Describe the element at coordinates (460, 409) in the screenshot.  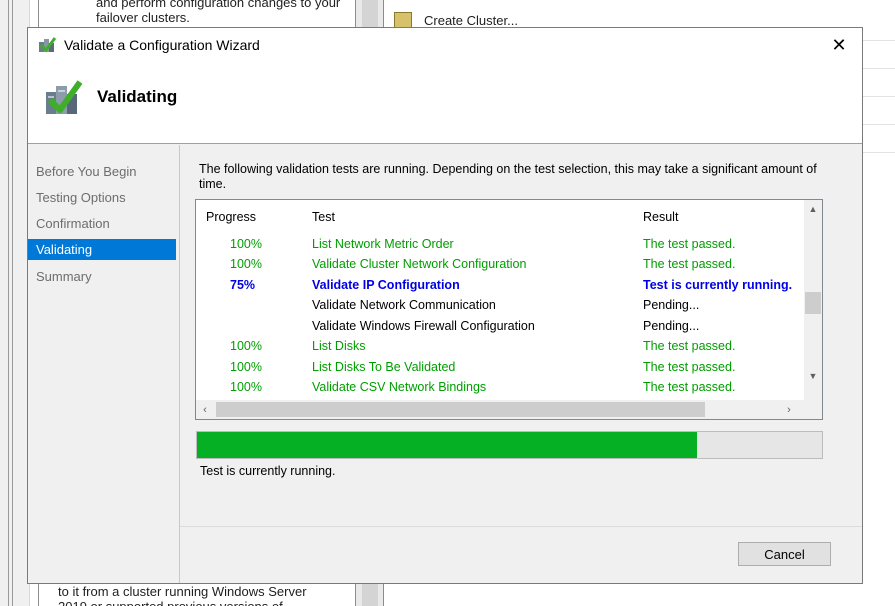
I see `horizontal-scroll-thumb` at that location.